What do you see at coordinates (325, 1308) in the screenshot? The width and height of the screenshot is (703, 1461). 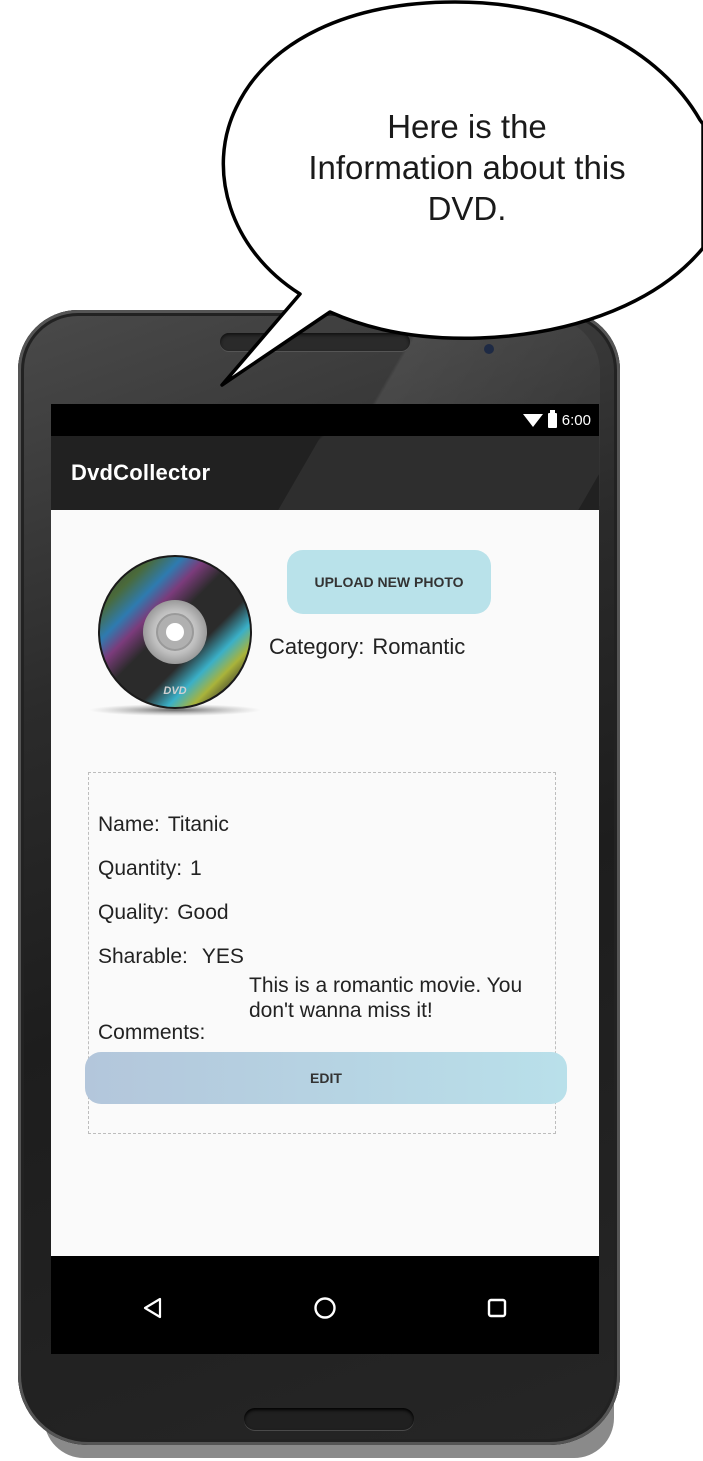 I see `home-circle-icon` at bounding box center [325, 1308].